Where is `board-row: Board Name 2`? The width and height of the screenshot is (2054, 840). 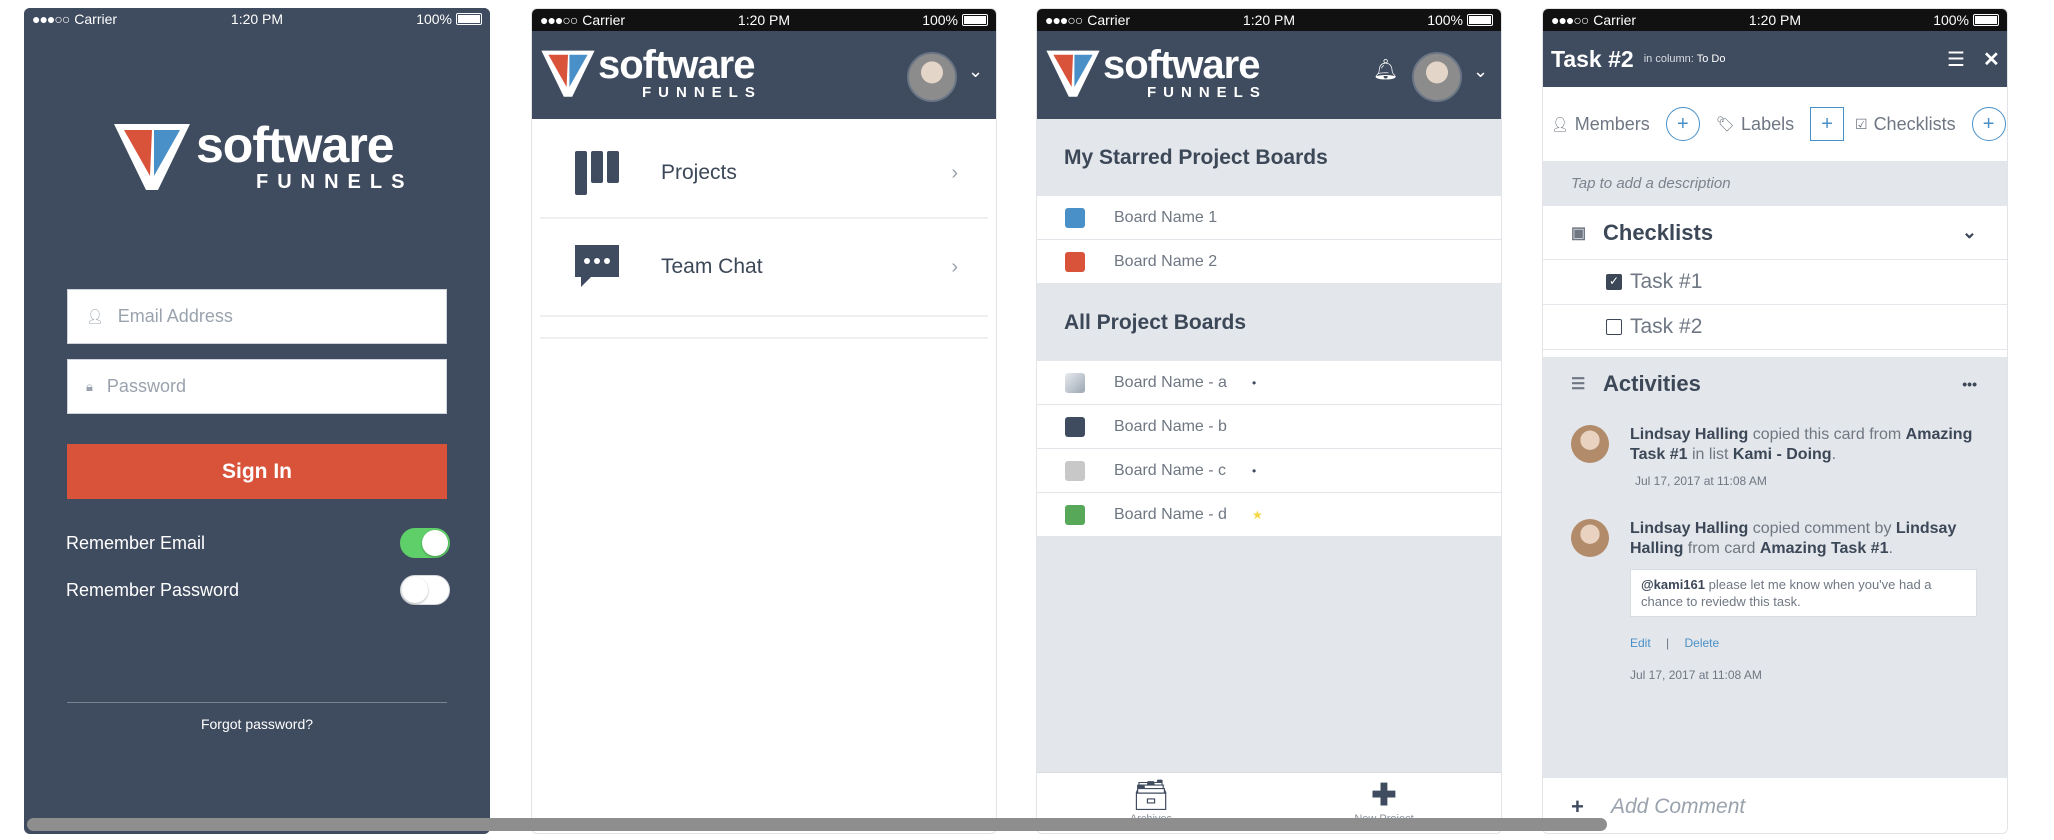 board-row: Board Name 2 is located at coordinates (1269, 262).